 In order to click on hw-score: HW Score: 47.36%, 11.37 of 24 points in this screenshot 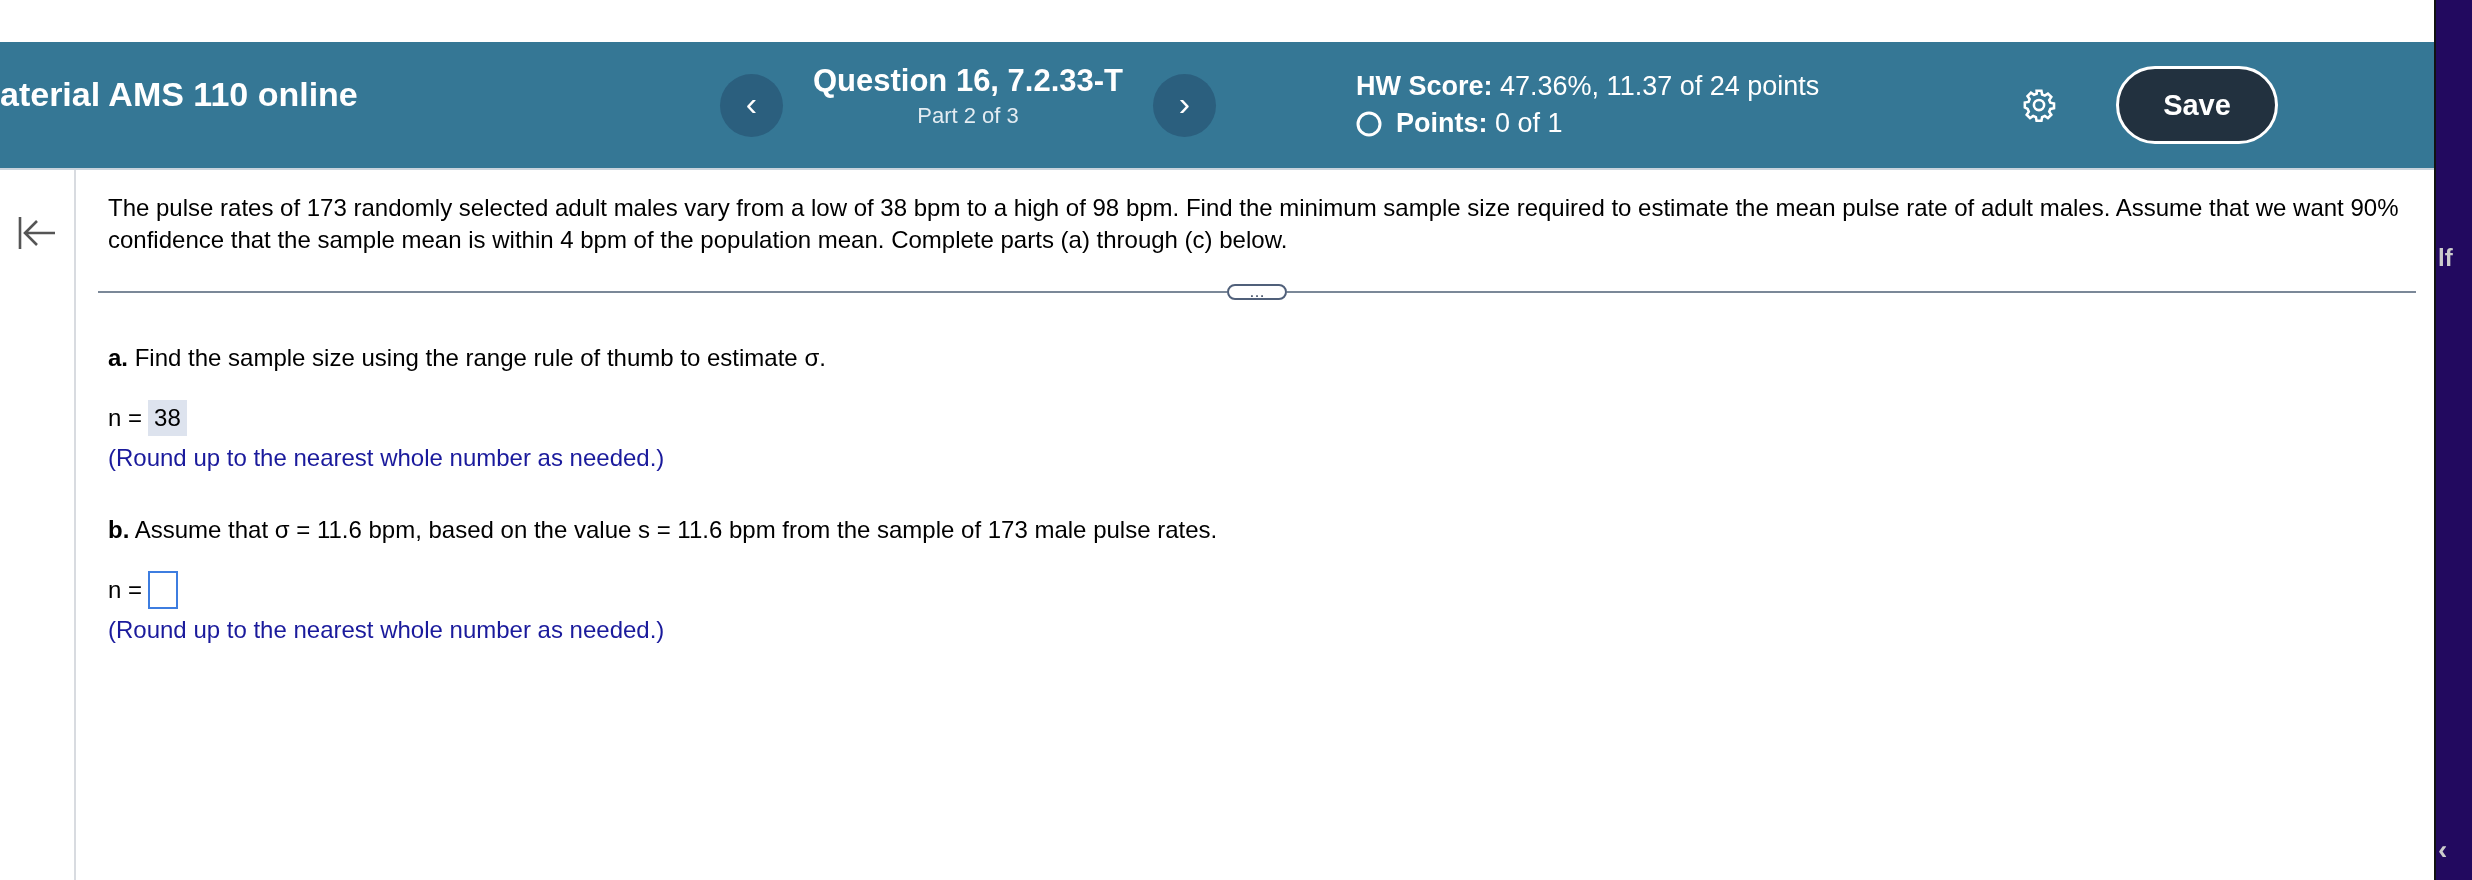, I will do `click(1588, 86)`.